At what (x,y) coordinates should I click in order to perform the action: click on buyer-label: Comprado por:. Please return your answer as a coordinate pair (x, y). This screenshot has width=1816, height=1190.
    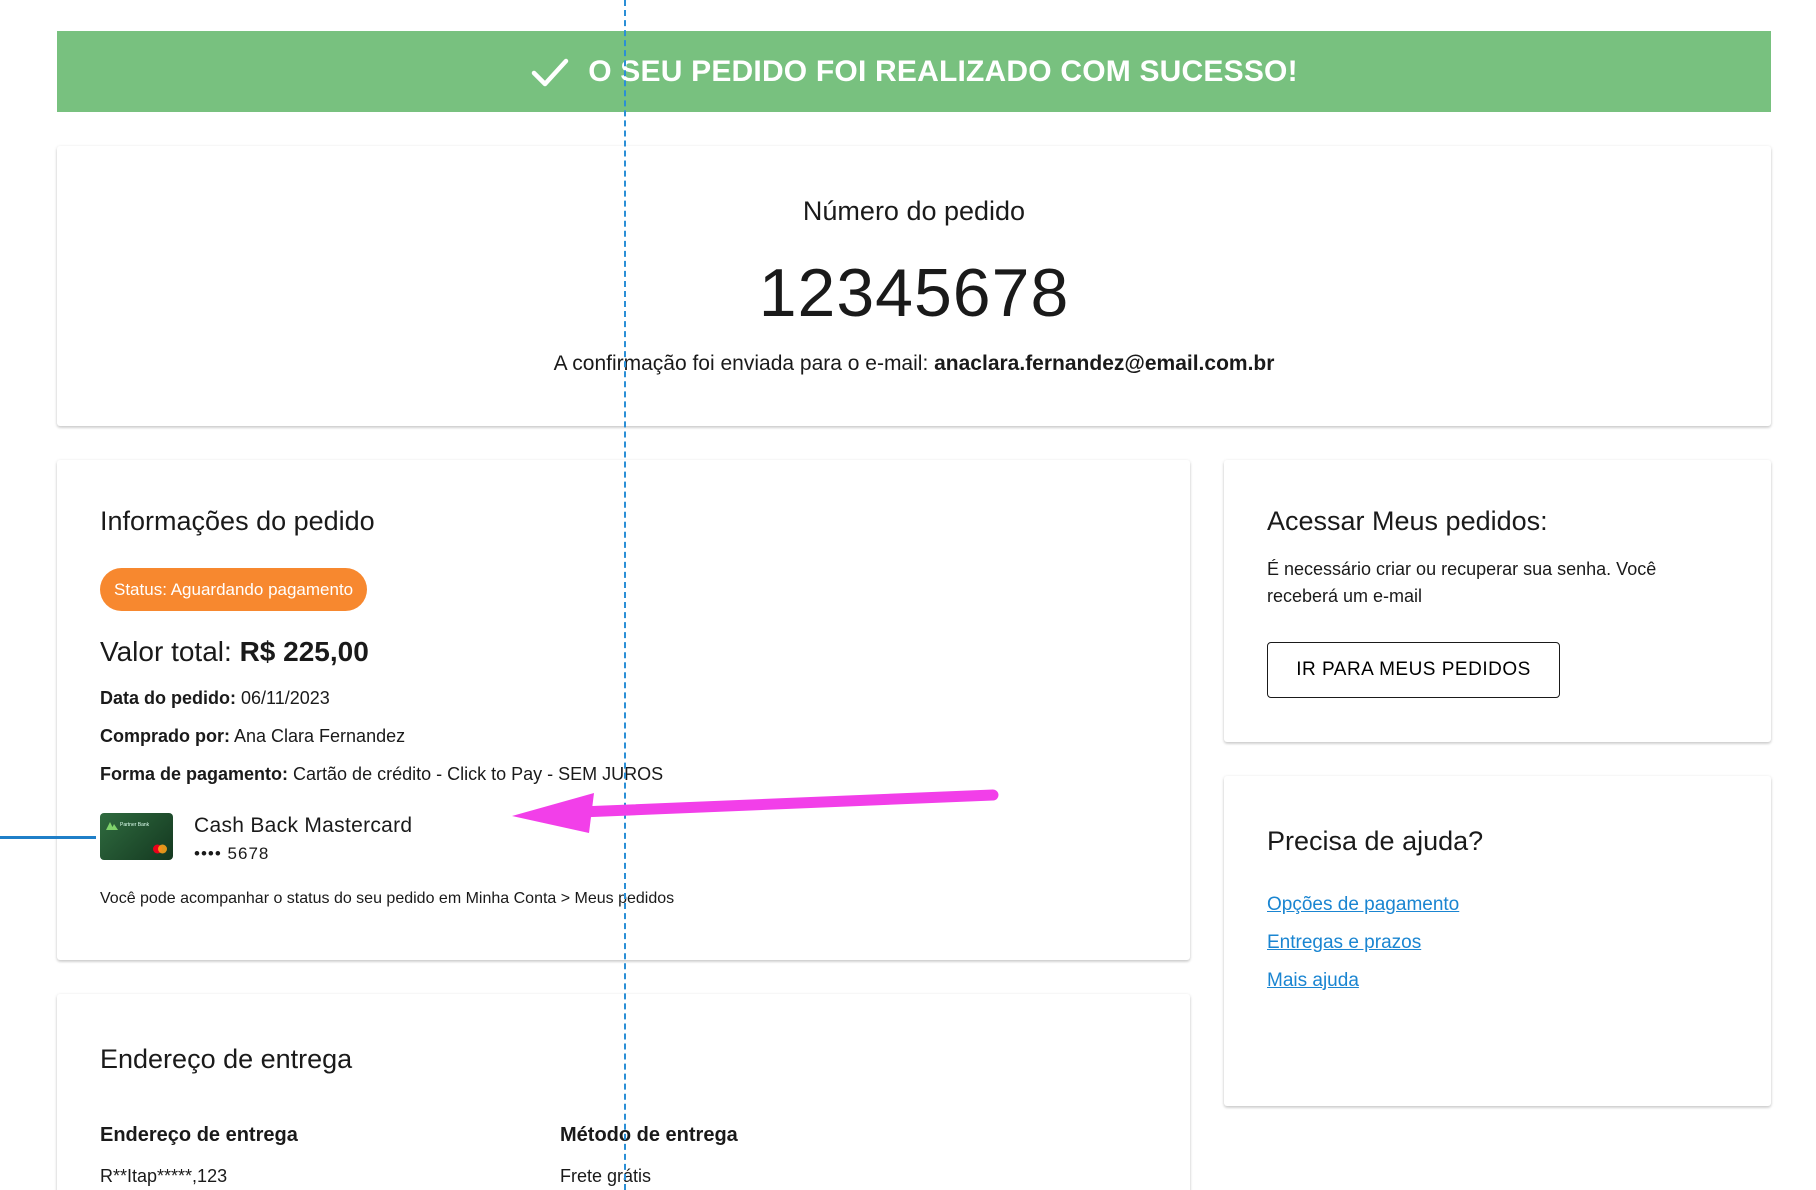
    Looking at the image, I should click on (165, 736).